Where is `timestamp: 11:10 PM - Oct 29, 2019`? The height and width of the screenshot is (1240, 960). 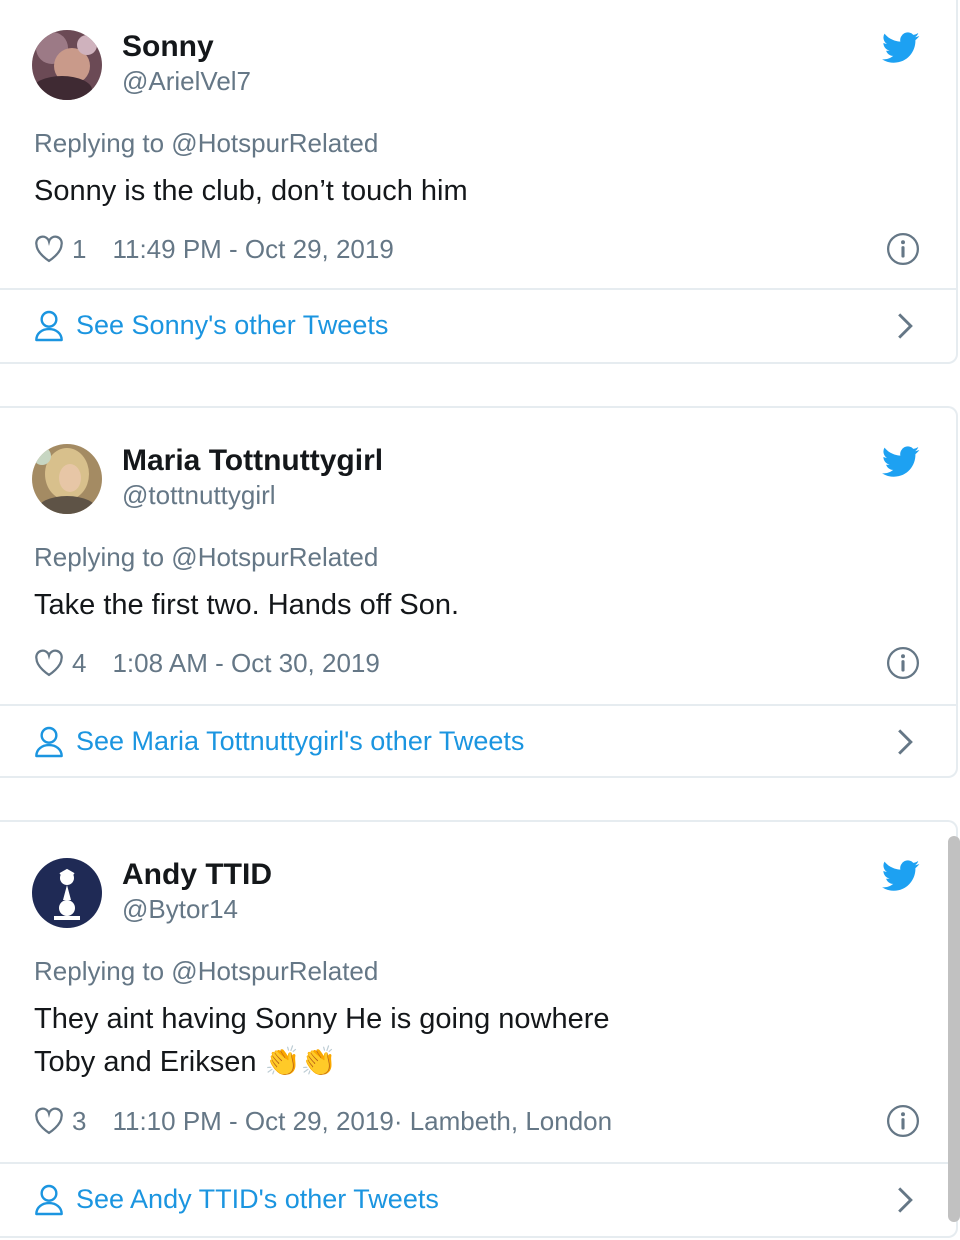
timestamp: 11:10 PM - Oct 29, 2019 is located at coordinates (252, 1121).